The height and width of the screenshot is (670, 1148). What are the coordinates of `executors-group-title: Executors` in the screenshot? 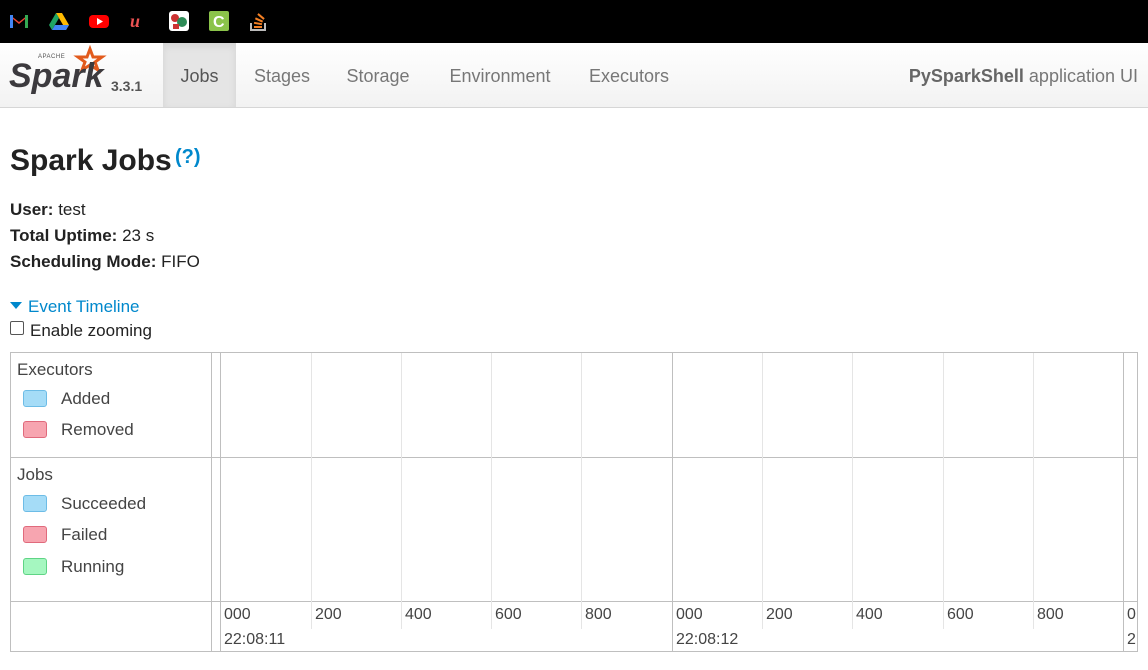 It's located at (55, 369).